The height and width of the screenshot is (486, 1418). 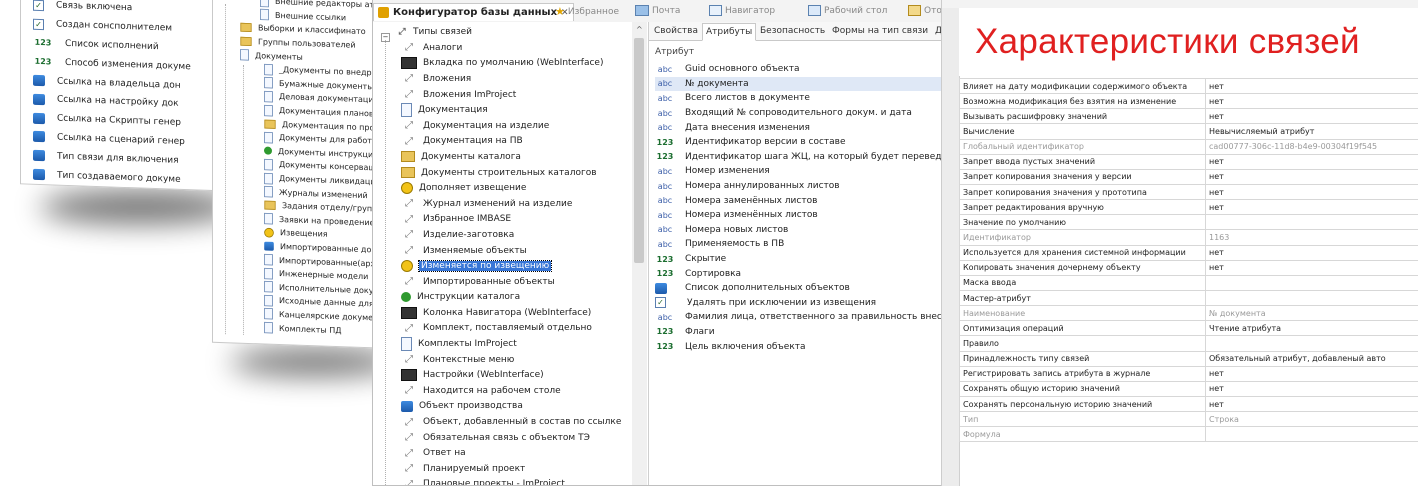 I want to click on tree-item: Настройки (WebInterface), so click(x=525, y=375).